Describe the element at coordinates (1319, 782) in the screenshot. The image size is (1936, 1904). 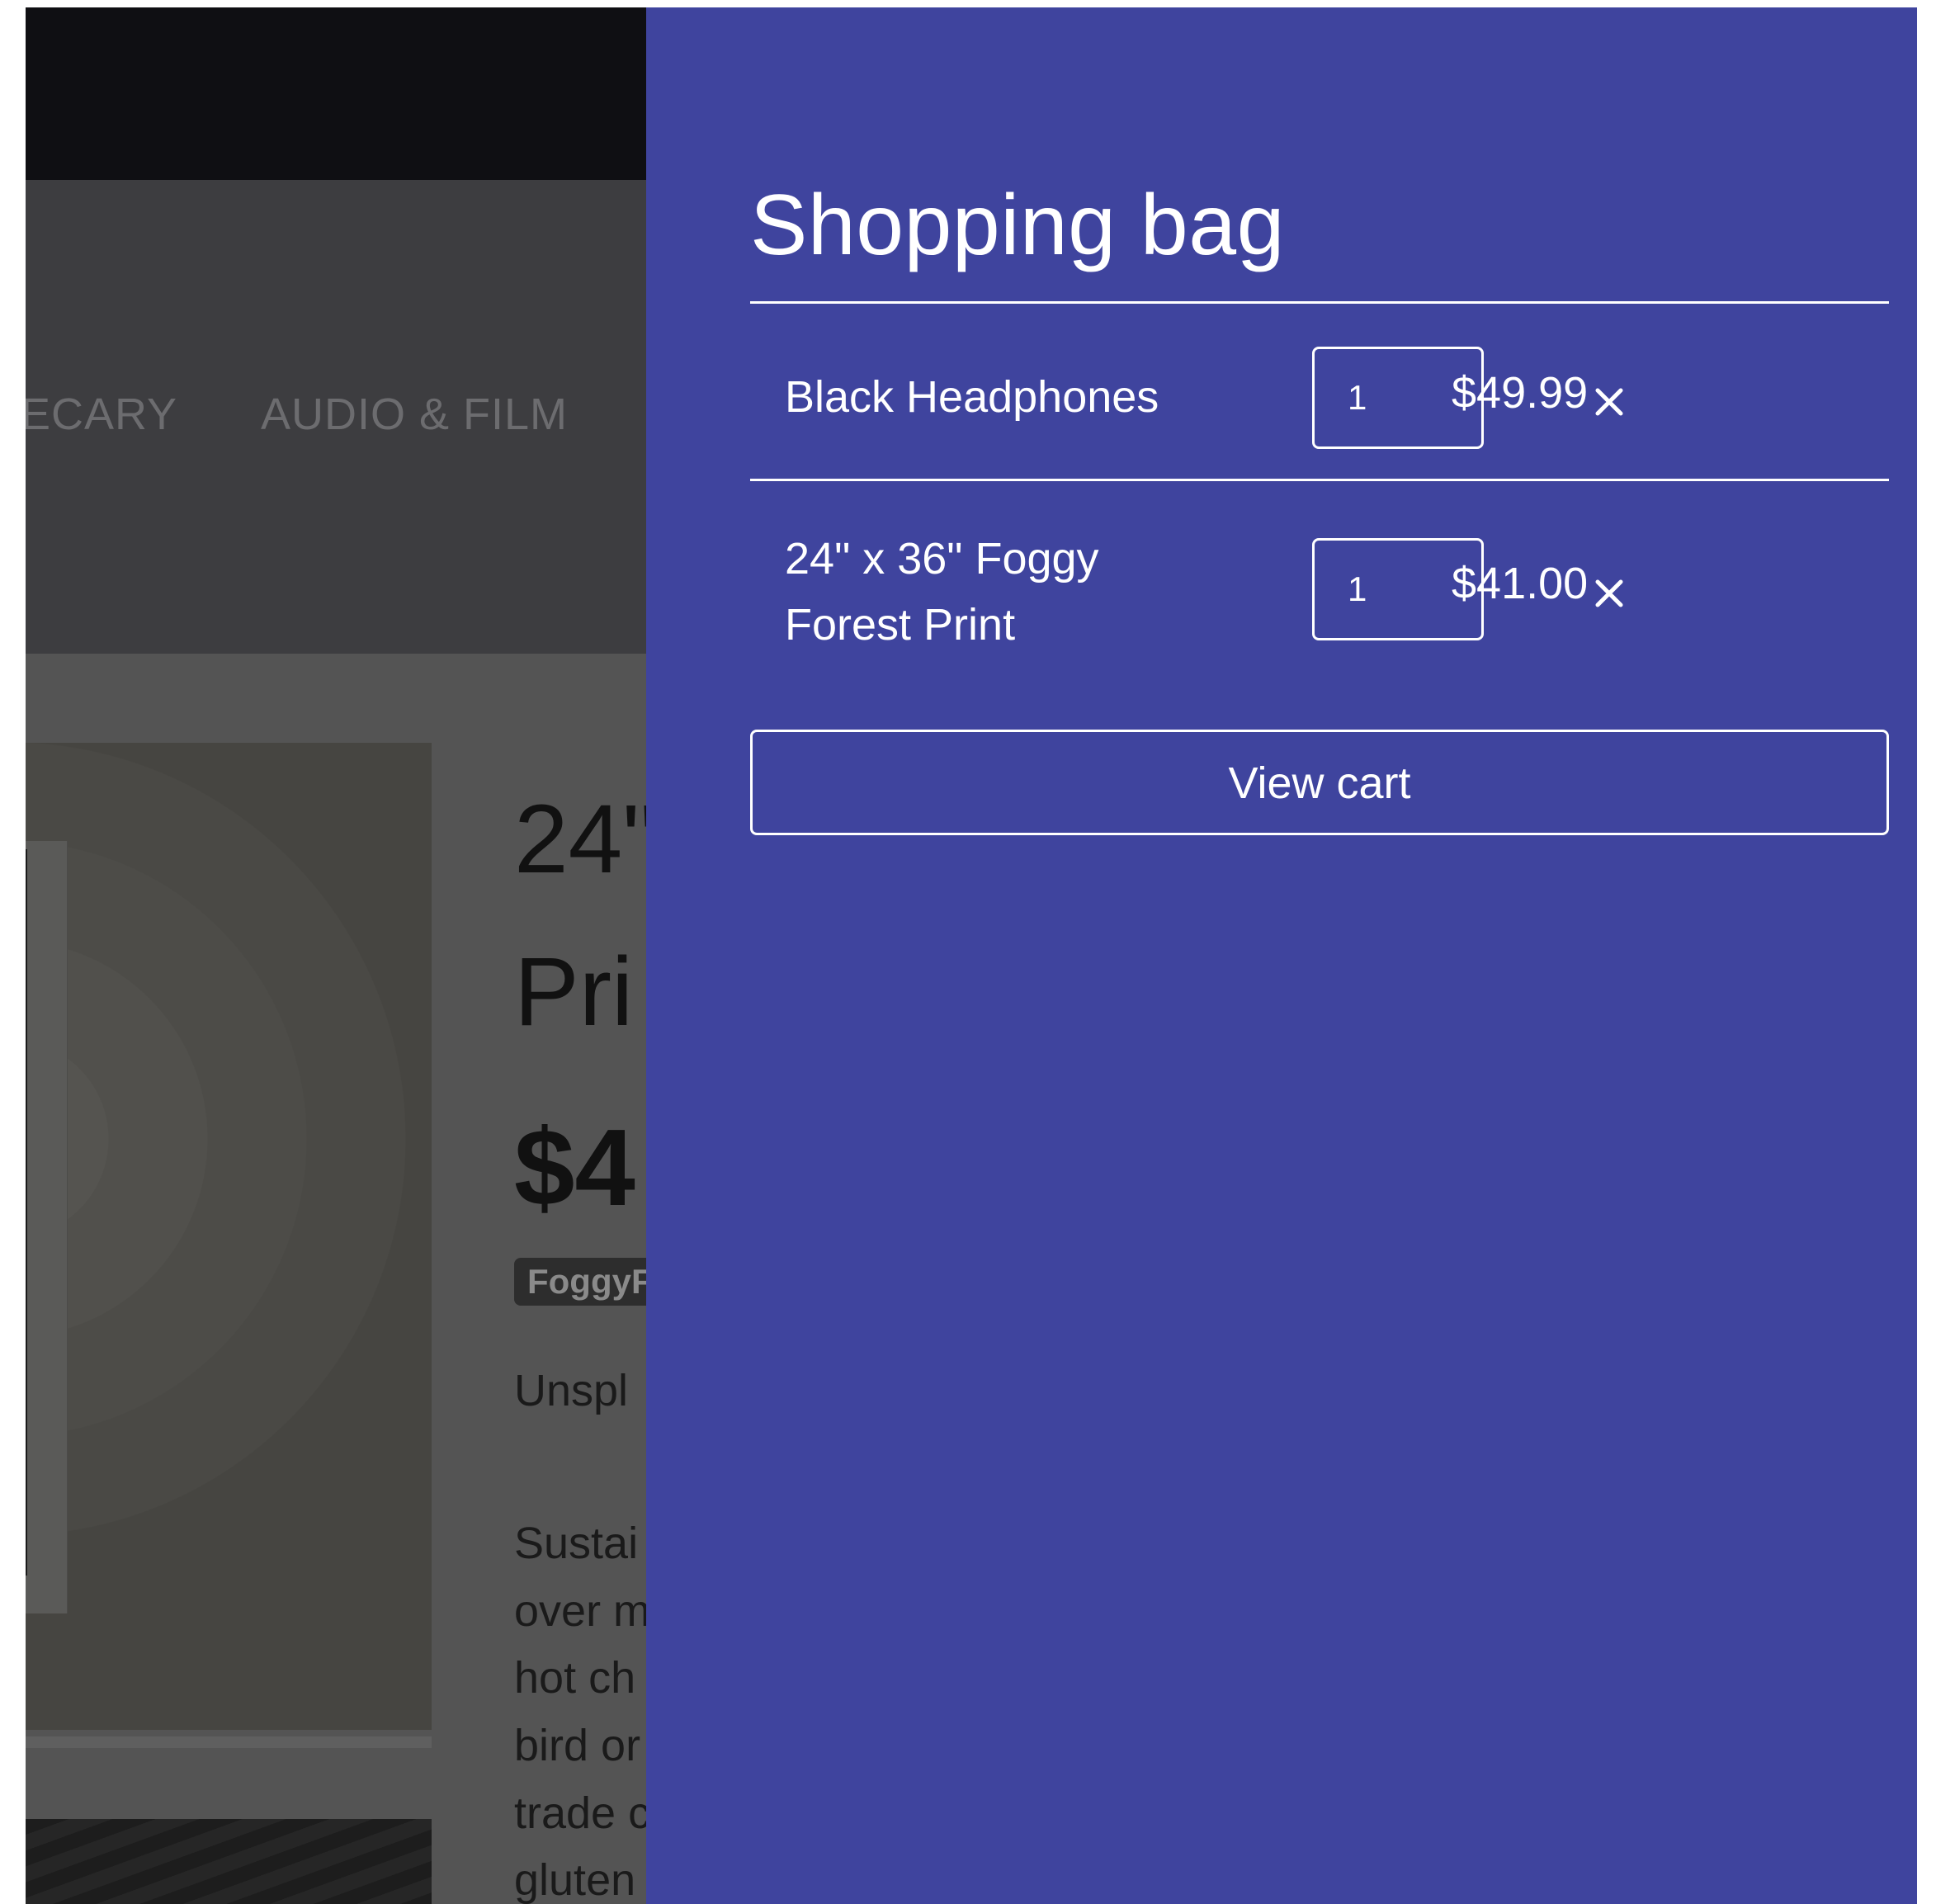
I see `view-cart-button: View cart` at that location.